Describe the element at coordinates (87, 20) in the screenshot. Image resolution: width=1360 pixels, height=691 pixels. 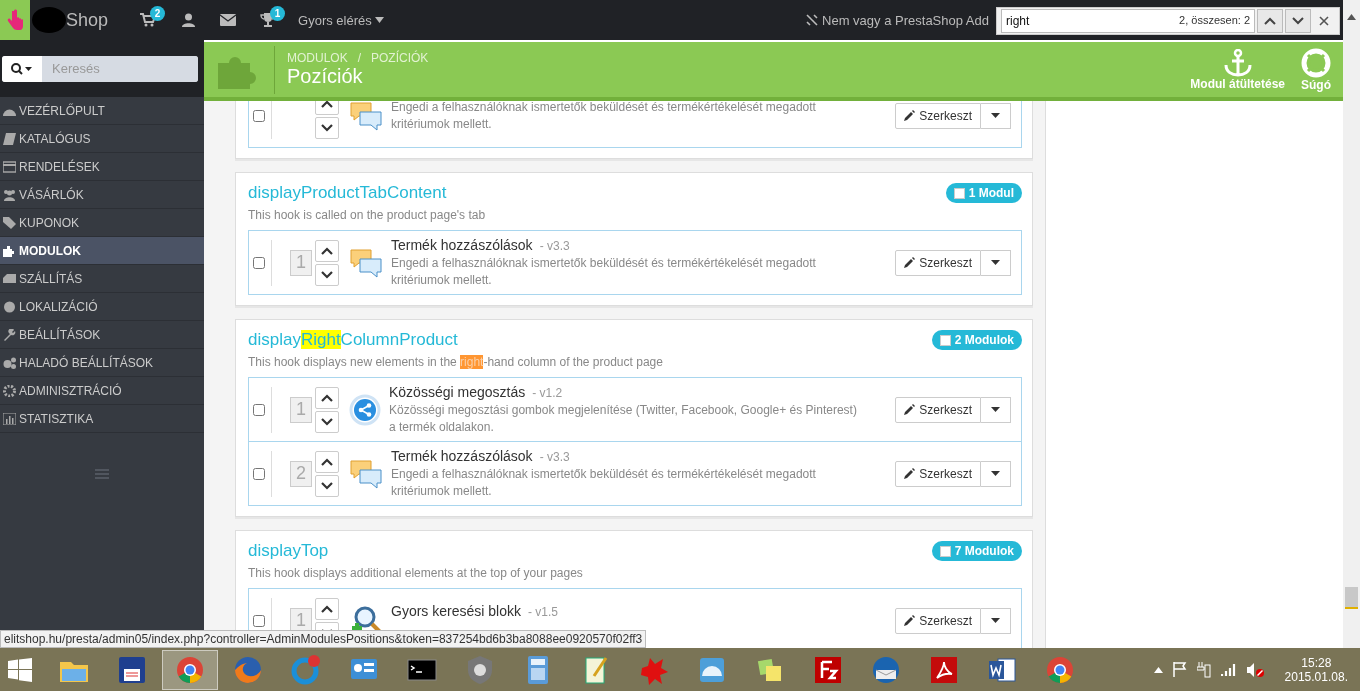
I see `shop-name: Shop` at that location.